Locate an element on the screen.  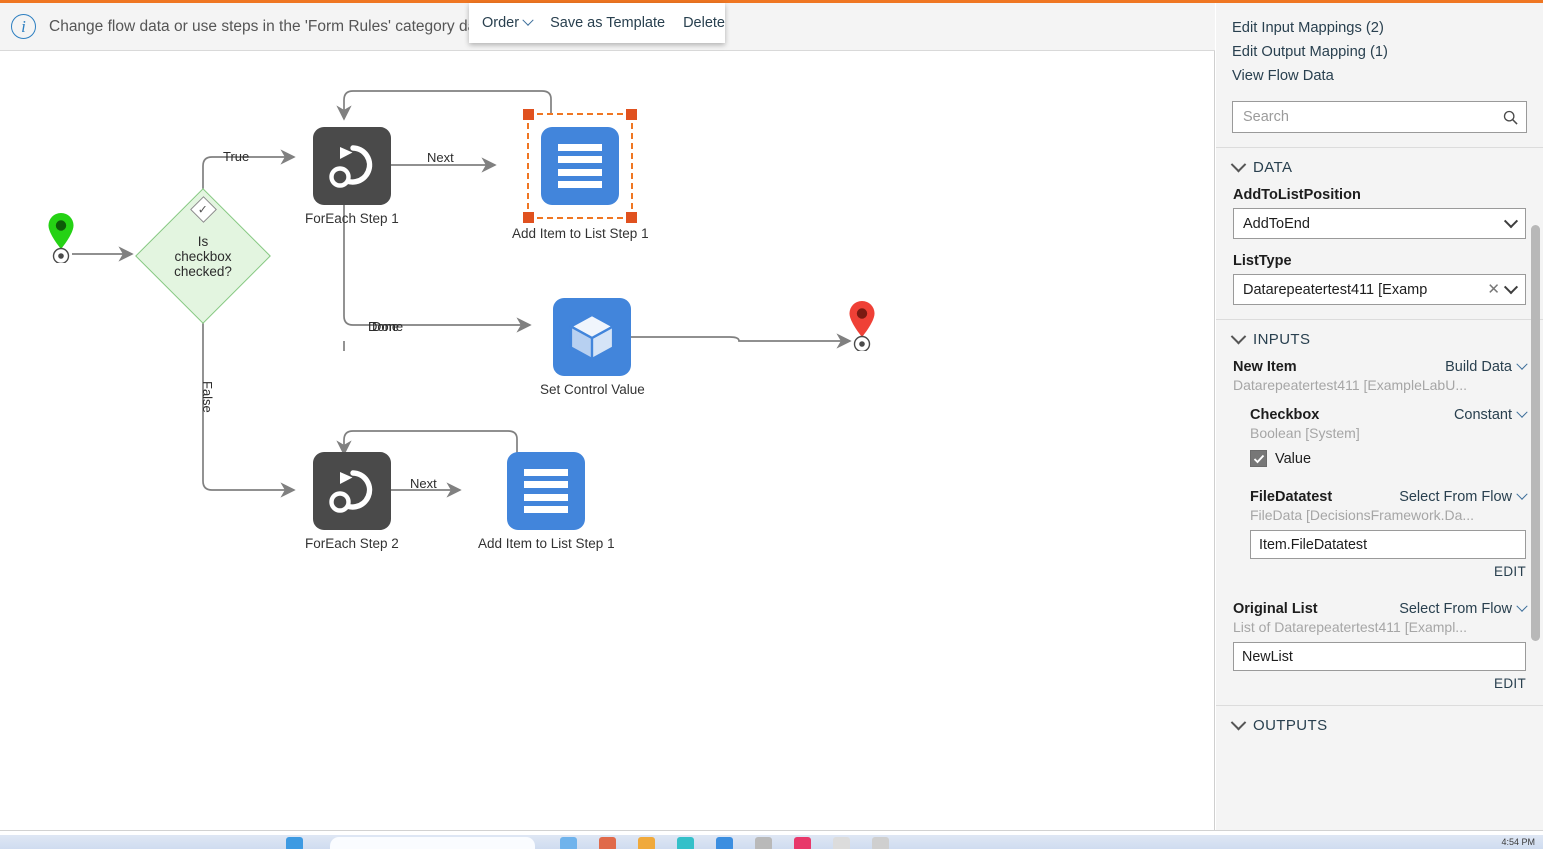
link-edit-output-mapping: Edit Output Mapping (1) is located at coordinates (1387, 52).